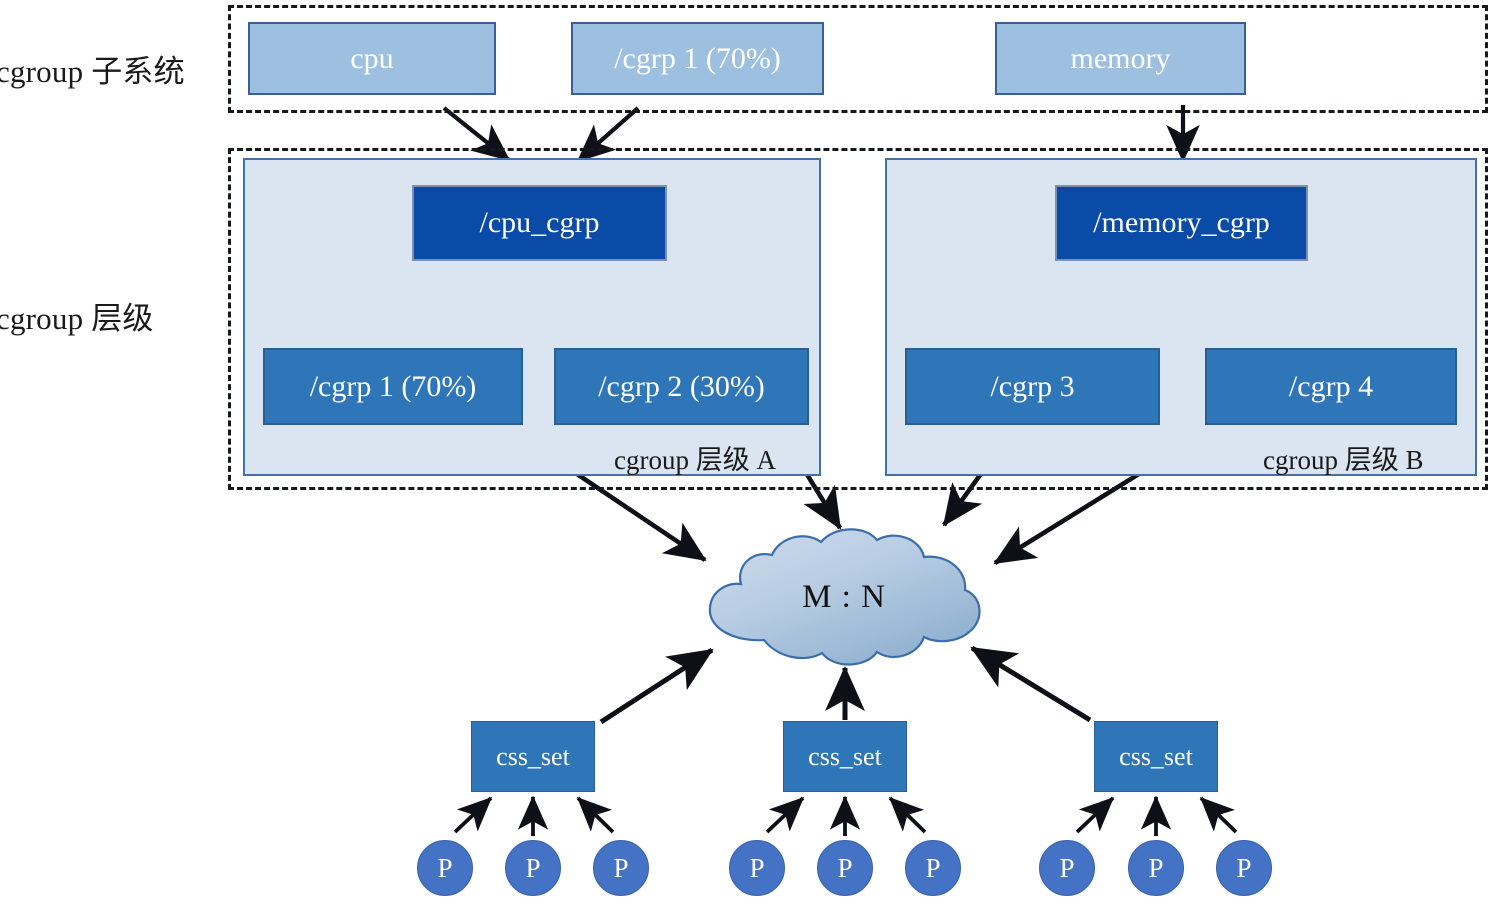 The height and width of the screenshot is (907, 1500). What do you see at coordinates (1067, 868) in the screenshot?
I see `process-circle-p7: P` at bounding box center [1067, 868].